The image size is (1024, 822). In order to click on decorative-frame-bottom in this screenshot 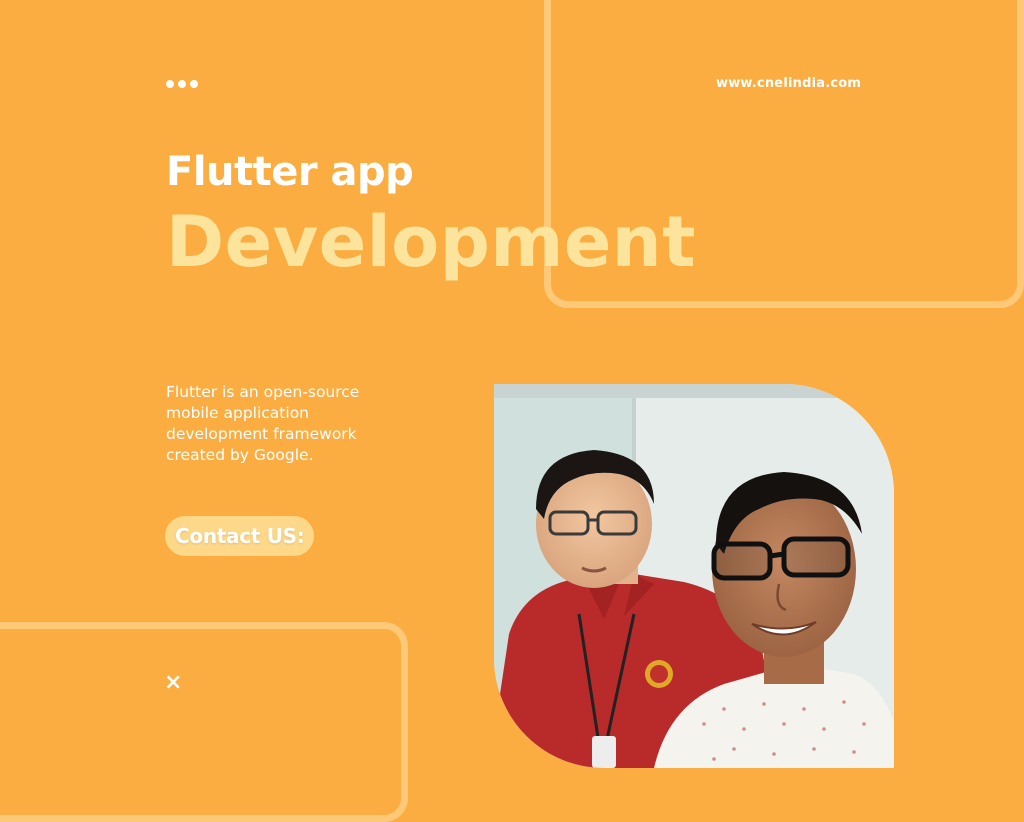, I will do `click(204, 722)`.